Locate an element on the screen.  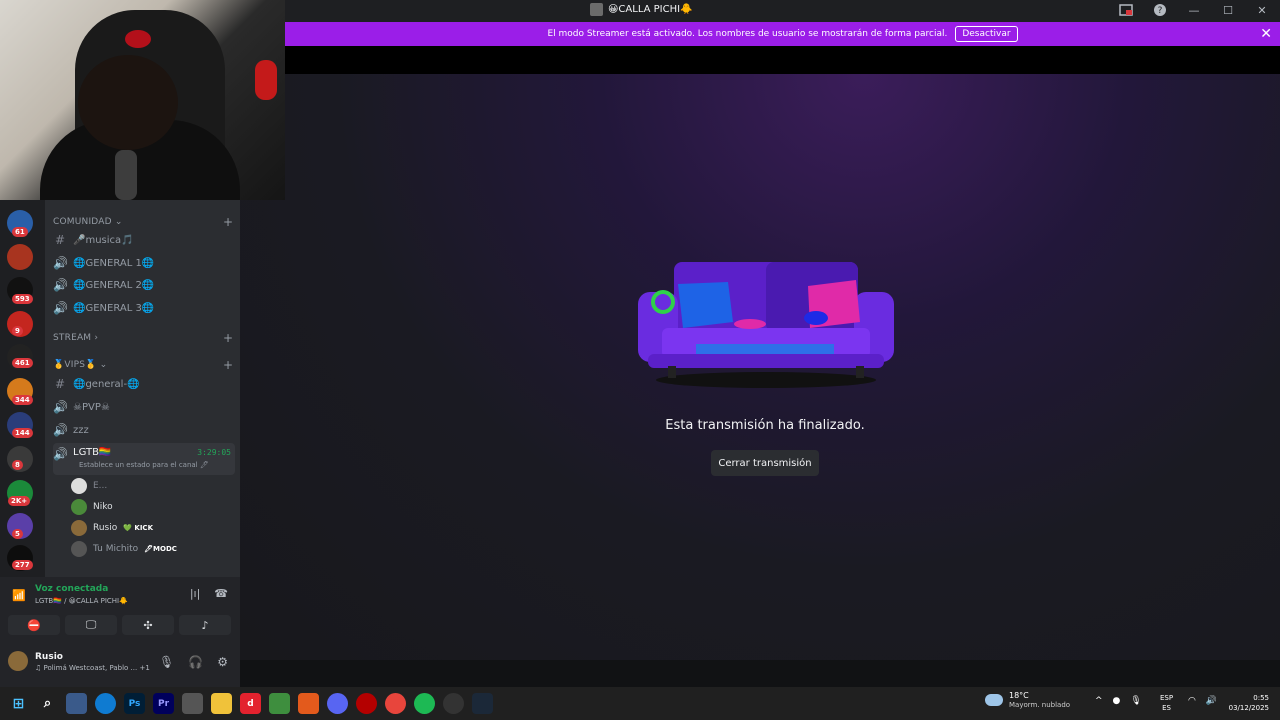
voice-location: LGTB🏳‍🌈 / 😀CALLA PICHI🐥 is located at coordinates (81, 601).